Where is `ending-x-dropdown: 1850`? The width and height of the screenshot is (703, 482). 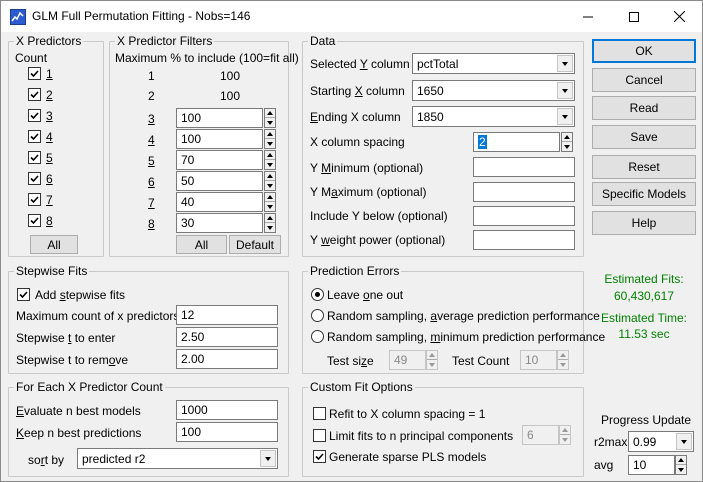
ending-x-dropdown: 1850 is located at coordinates (493, 116).